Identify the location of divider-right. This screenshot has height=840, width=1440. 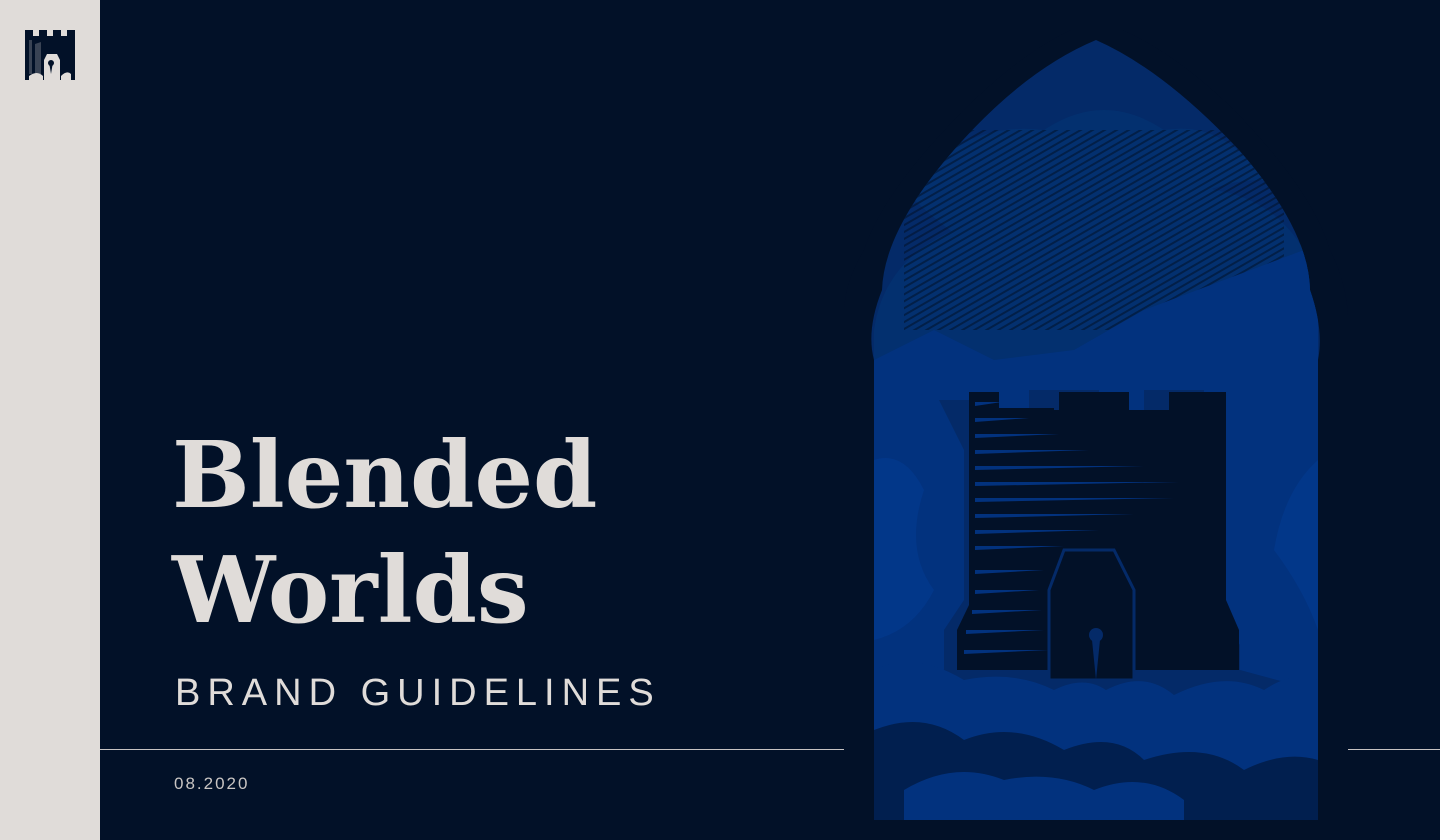
(1394, 749).